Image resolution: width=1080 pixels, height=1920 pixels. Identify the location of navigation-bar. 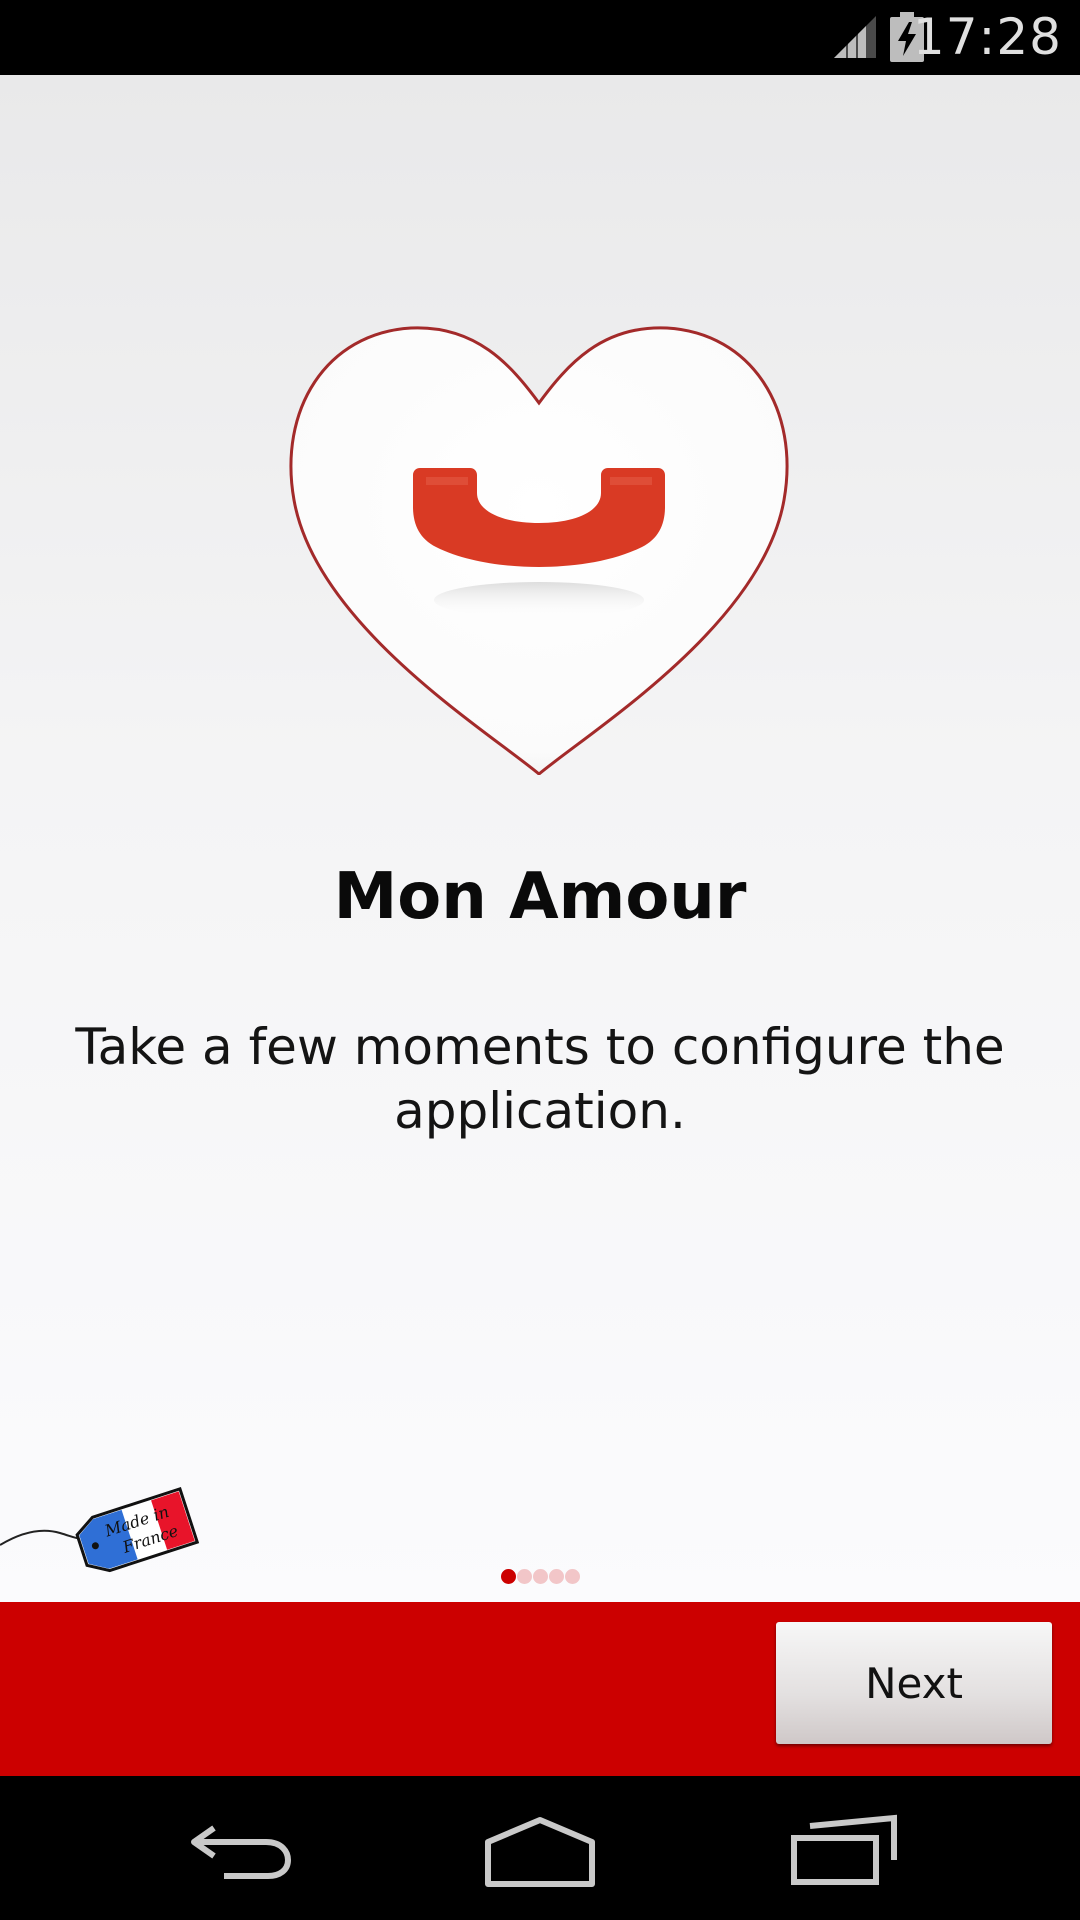
(540, 1848).